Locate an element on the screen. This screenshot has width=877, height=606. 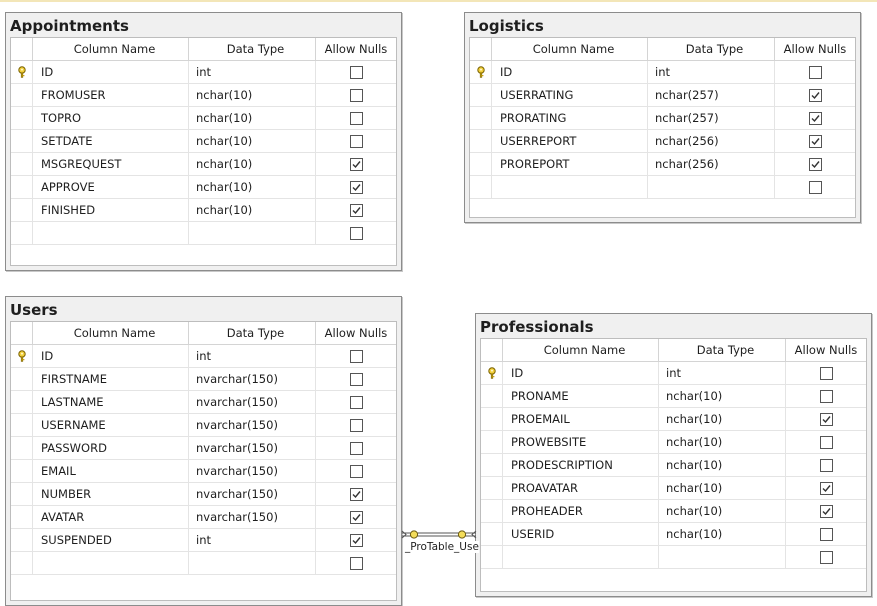
table-row: PRORATING nchar(257) is located at coordinates (662, 118).